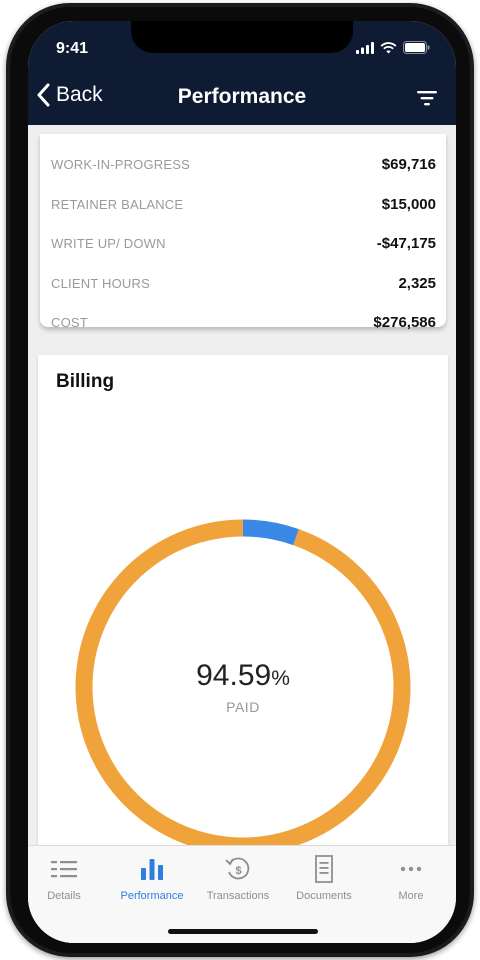 This screenshot has width=480, height=960. I want to click on metric-value: $276,586, so click(404, 322).